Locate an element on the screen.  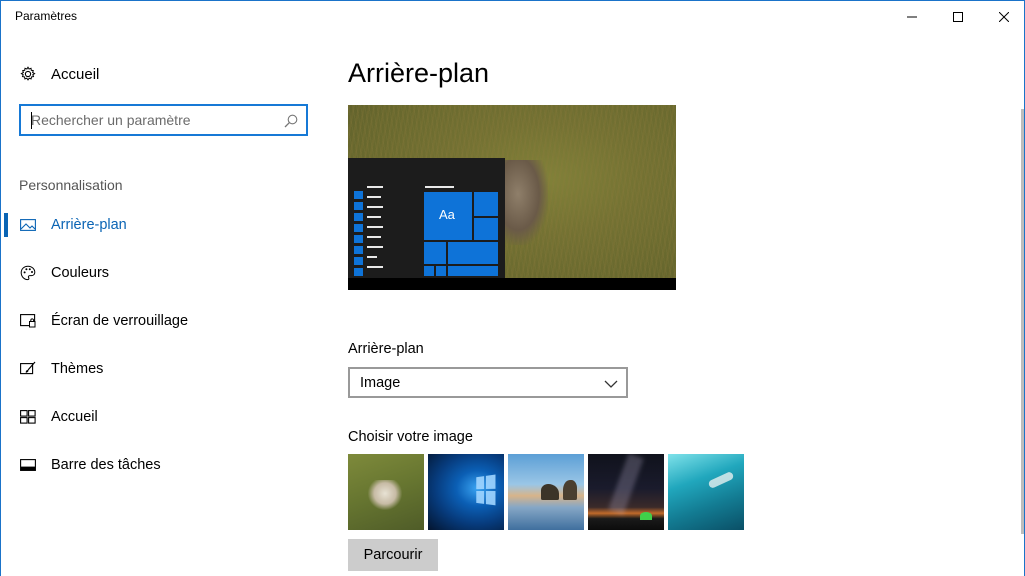
background-preview: Aa is located at coordinates (512, 197).